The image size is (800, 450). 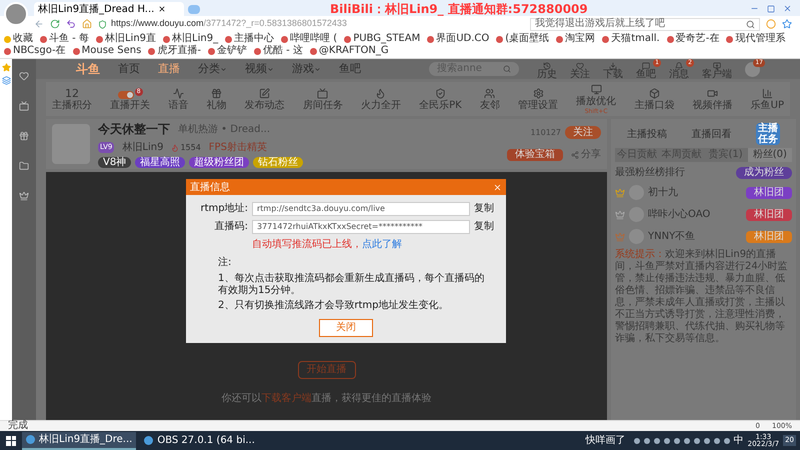 I want to click on bookmark-item: 金铲铲, so click(x=227, y=51).